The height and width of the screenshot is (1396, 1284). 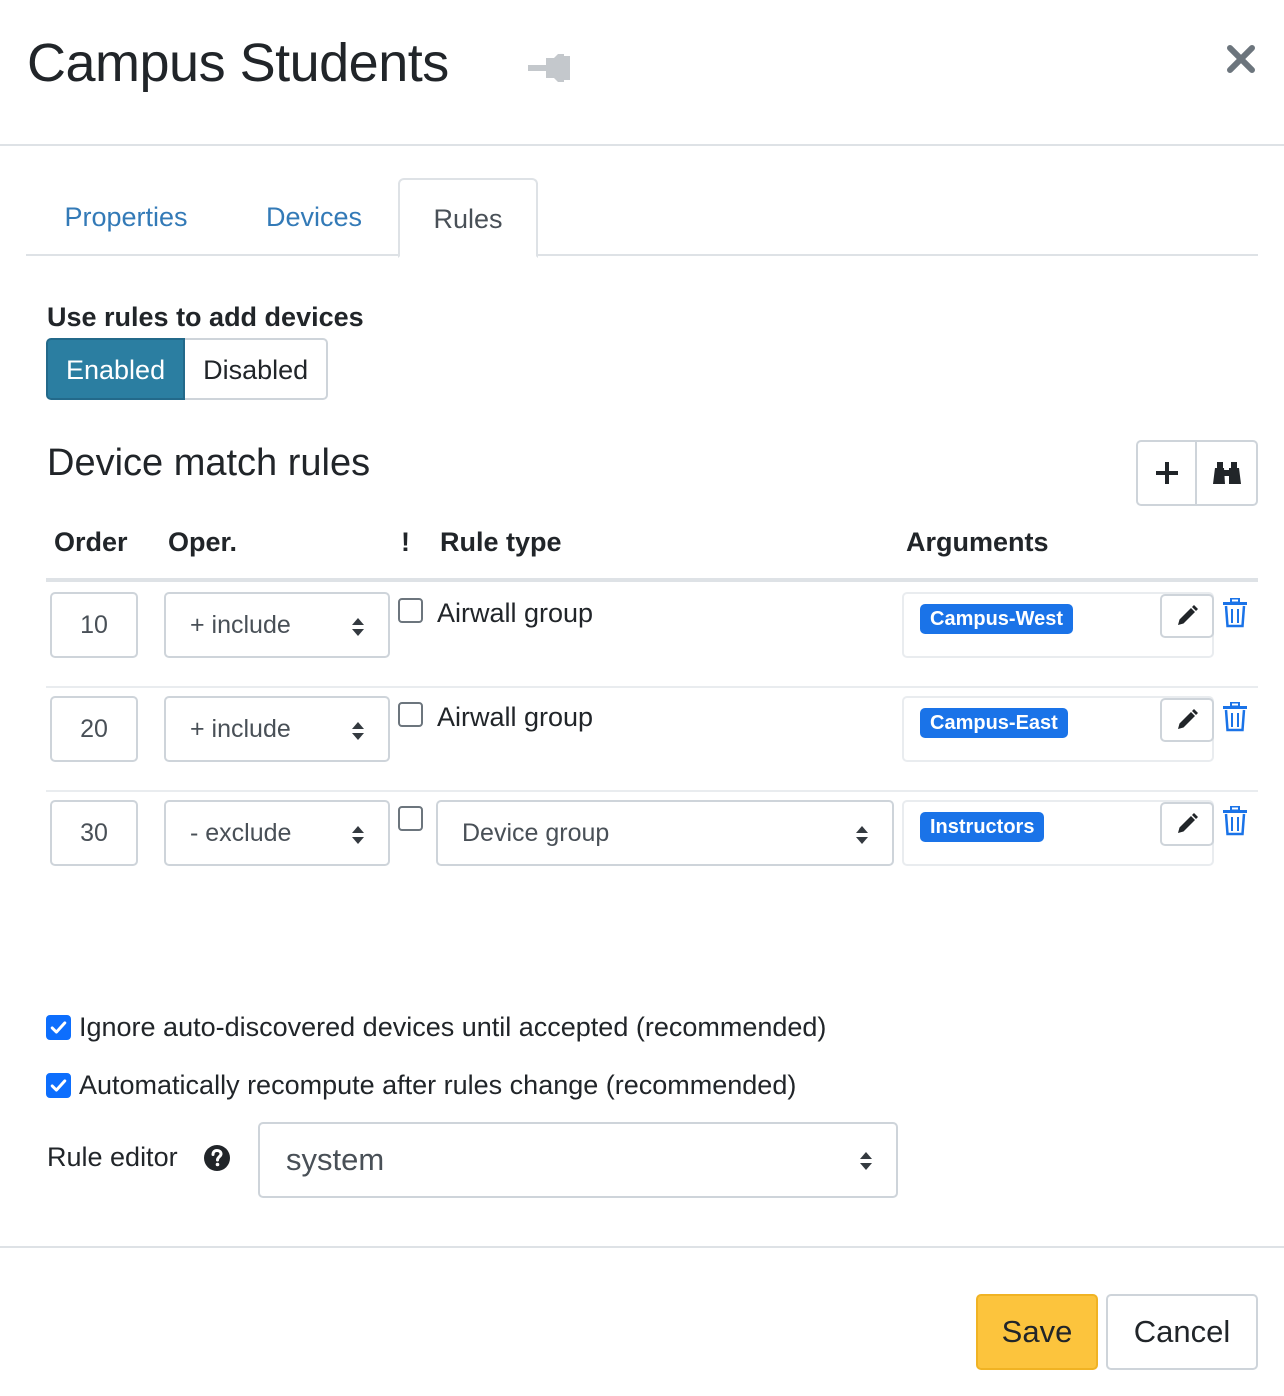 What do you see at coordinates (217, 1158) in the screenshot?
I see `question-circle-icon` at bounding box center [217, 1158].